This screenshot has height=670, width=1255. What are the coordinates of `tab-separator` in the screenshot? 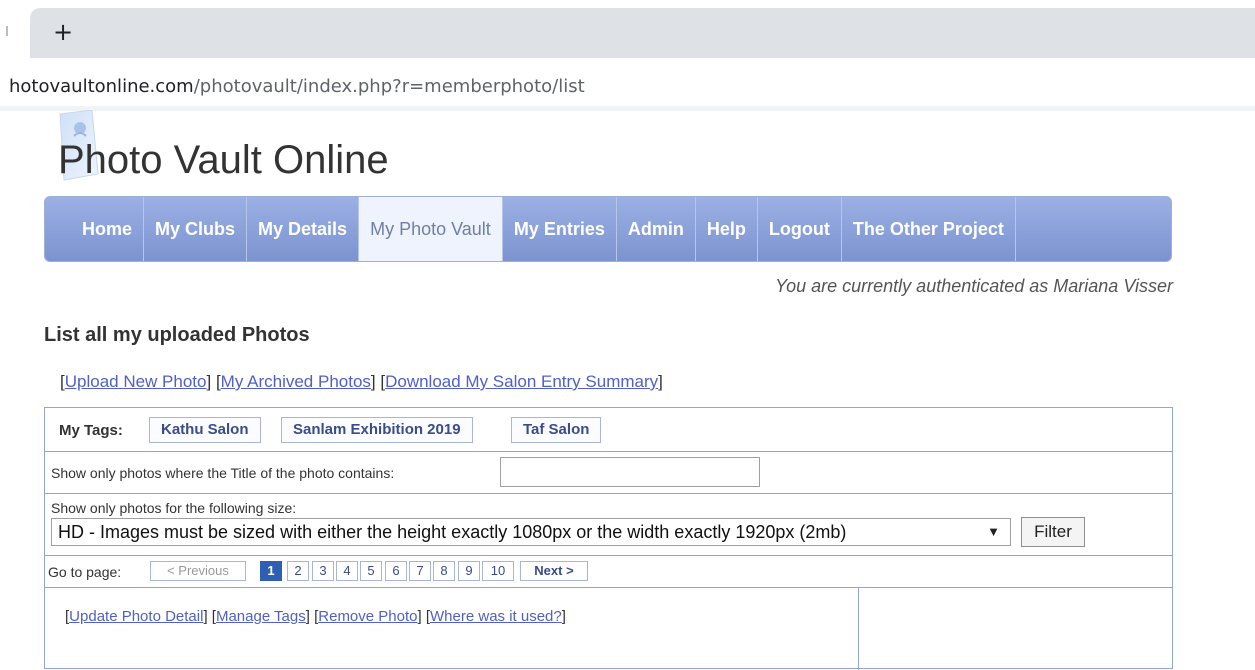 It's located at (7, 31).